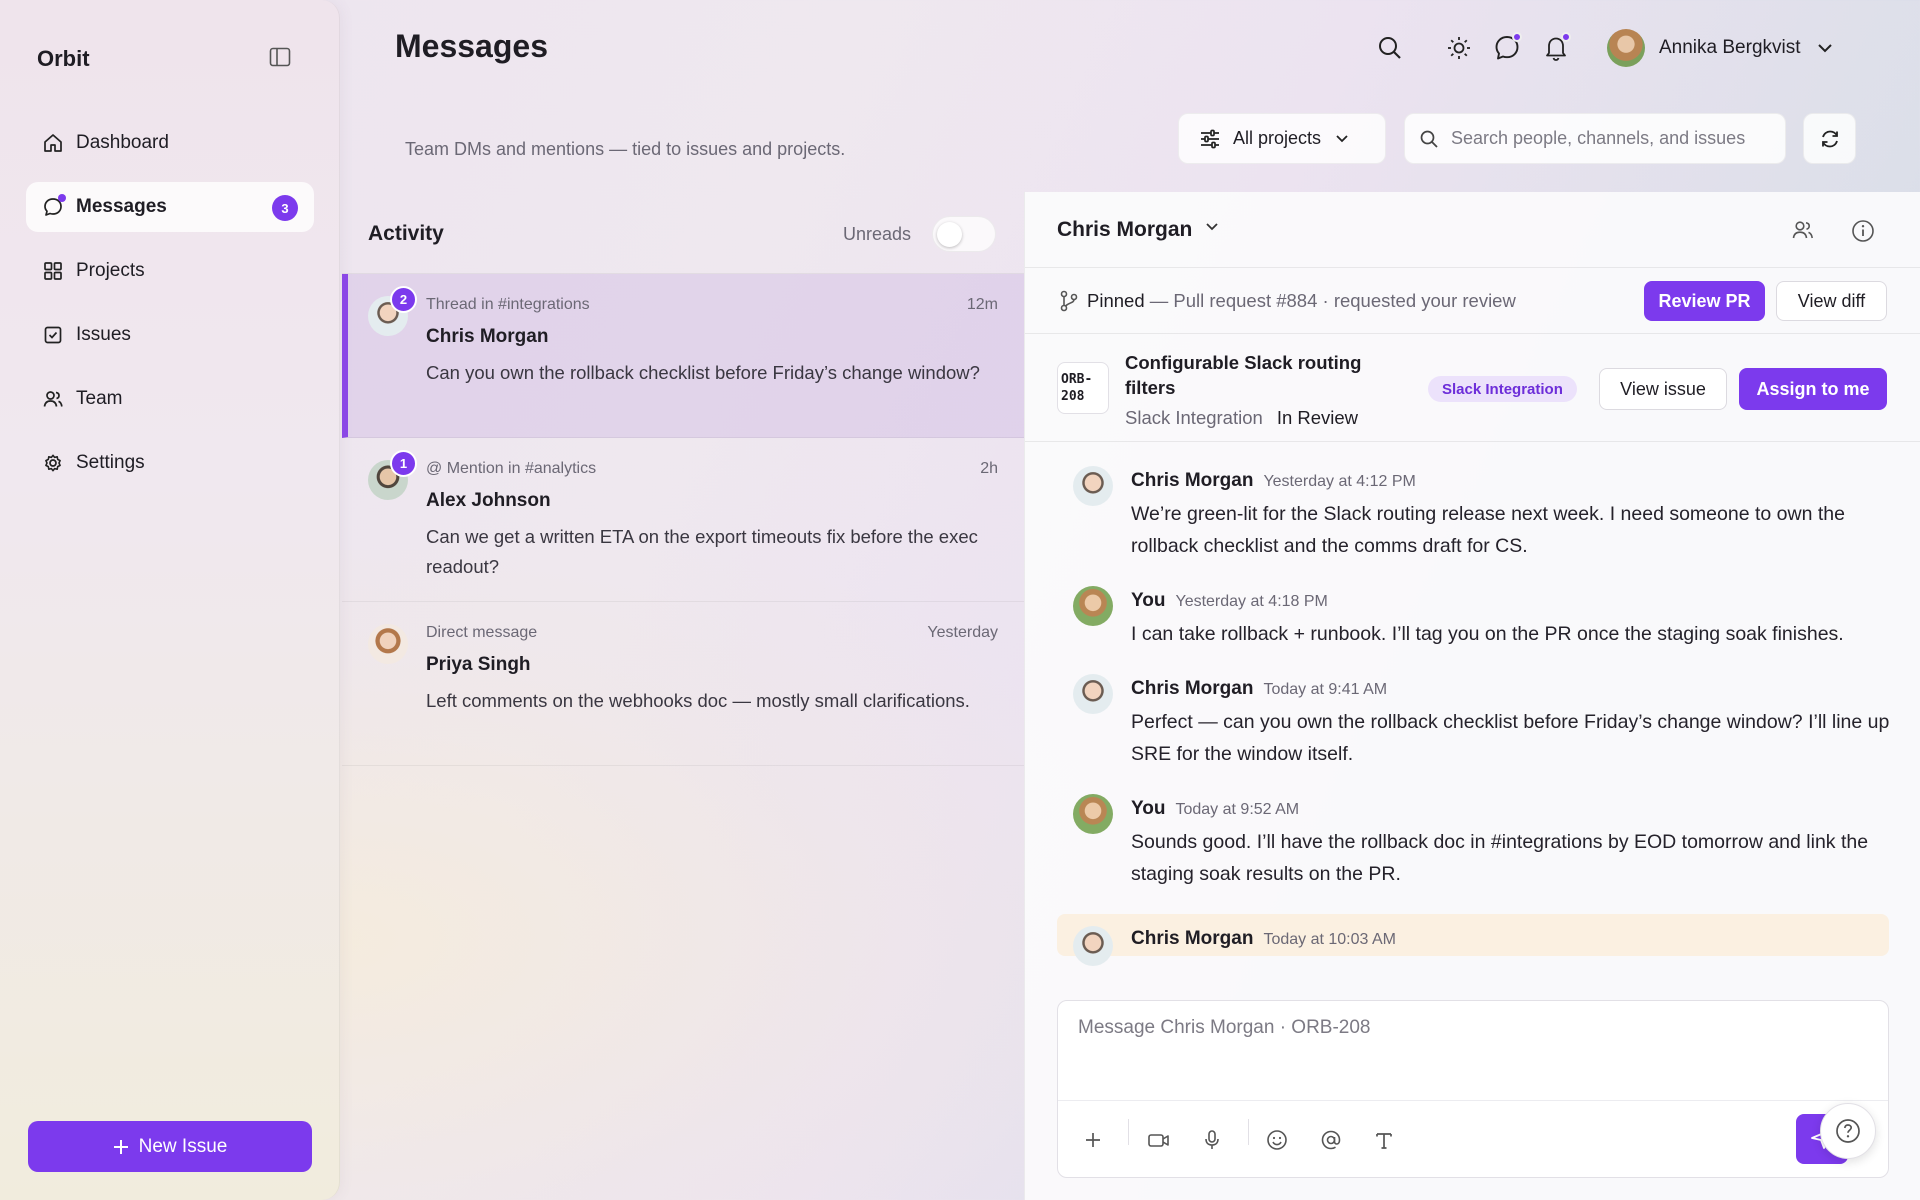 This screenshot has width=1920, height=1200. Describe the element at coordinates (989, 468) in the screenshot. I see `thread-time: 2h` at that location.